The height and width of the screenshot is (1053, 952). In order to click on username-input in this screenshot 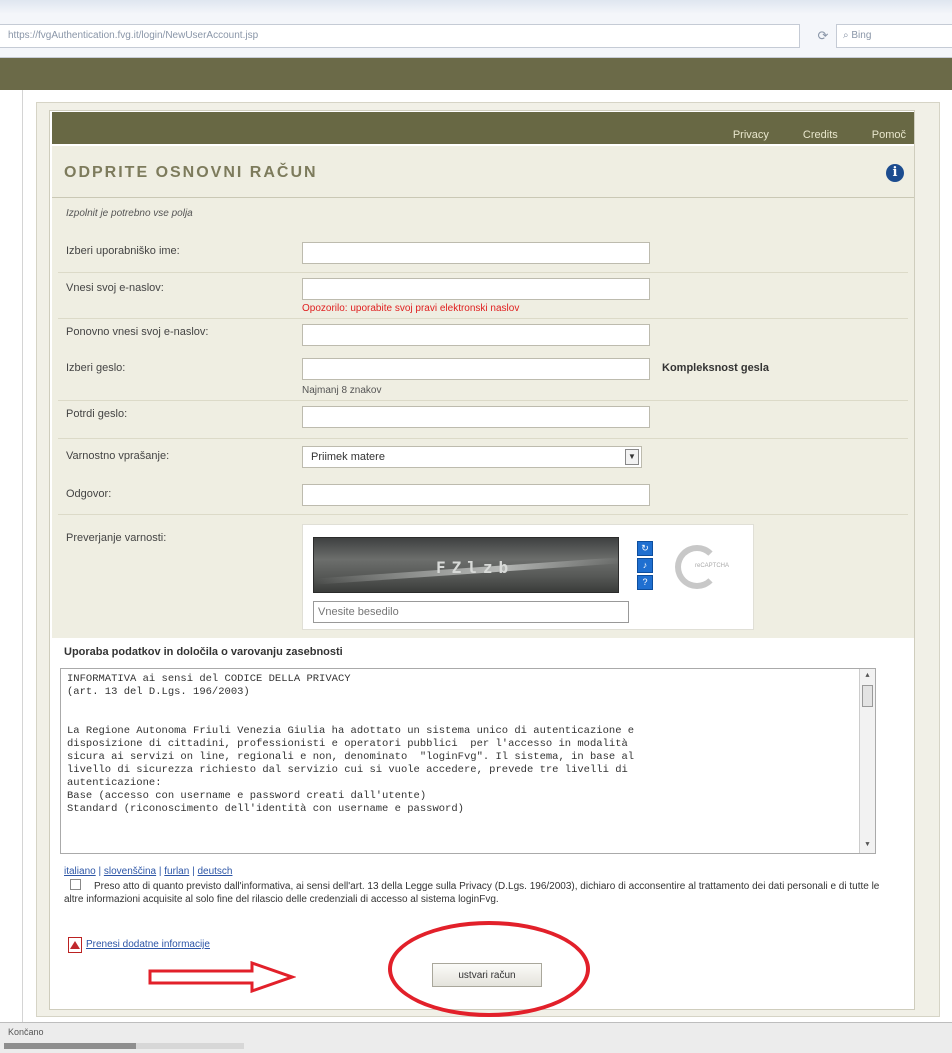, I will do `click(476, 253)`.